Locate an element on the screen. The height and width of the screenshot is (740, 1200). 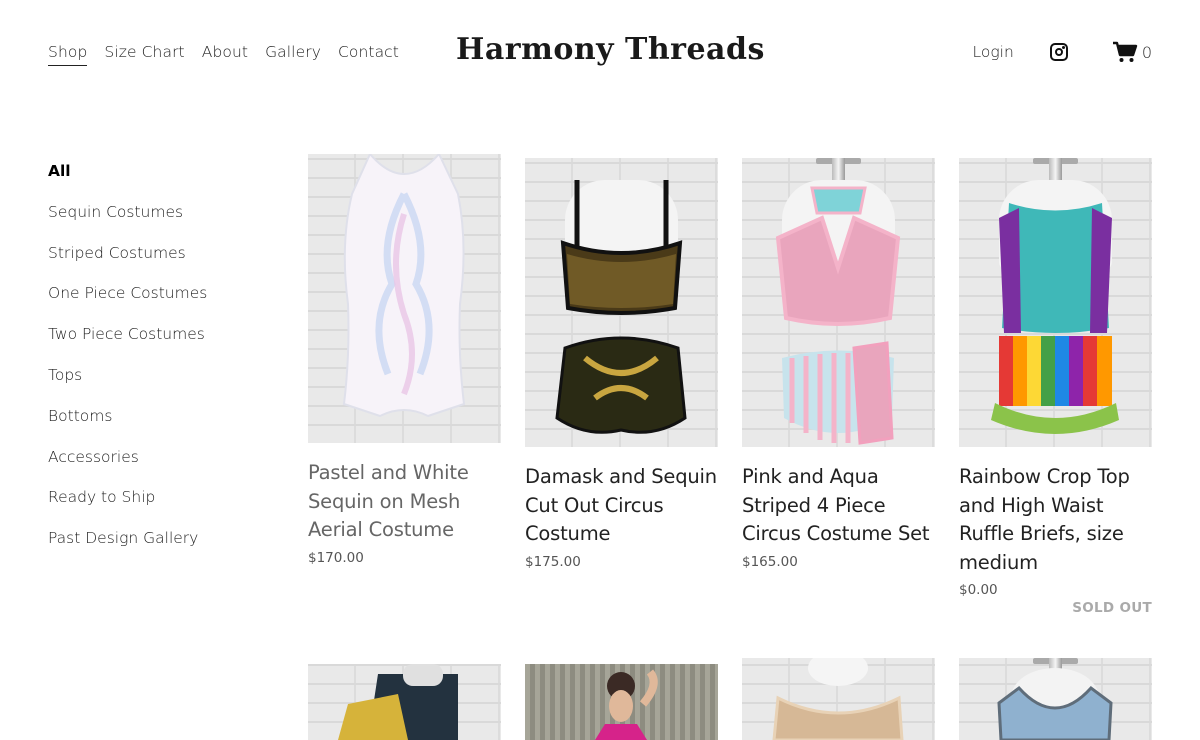
category-sequin-costumes: Sequin Costumes is located at coordinates (127, 221).